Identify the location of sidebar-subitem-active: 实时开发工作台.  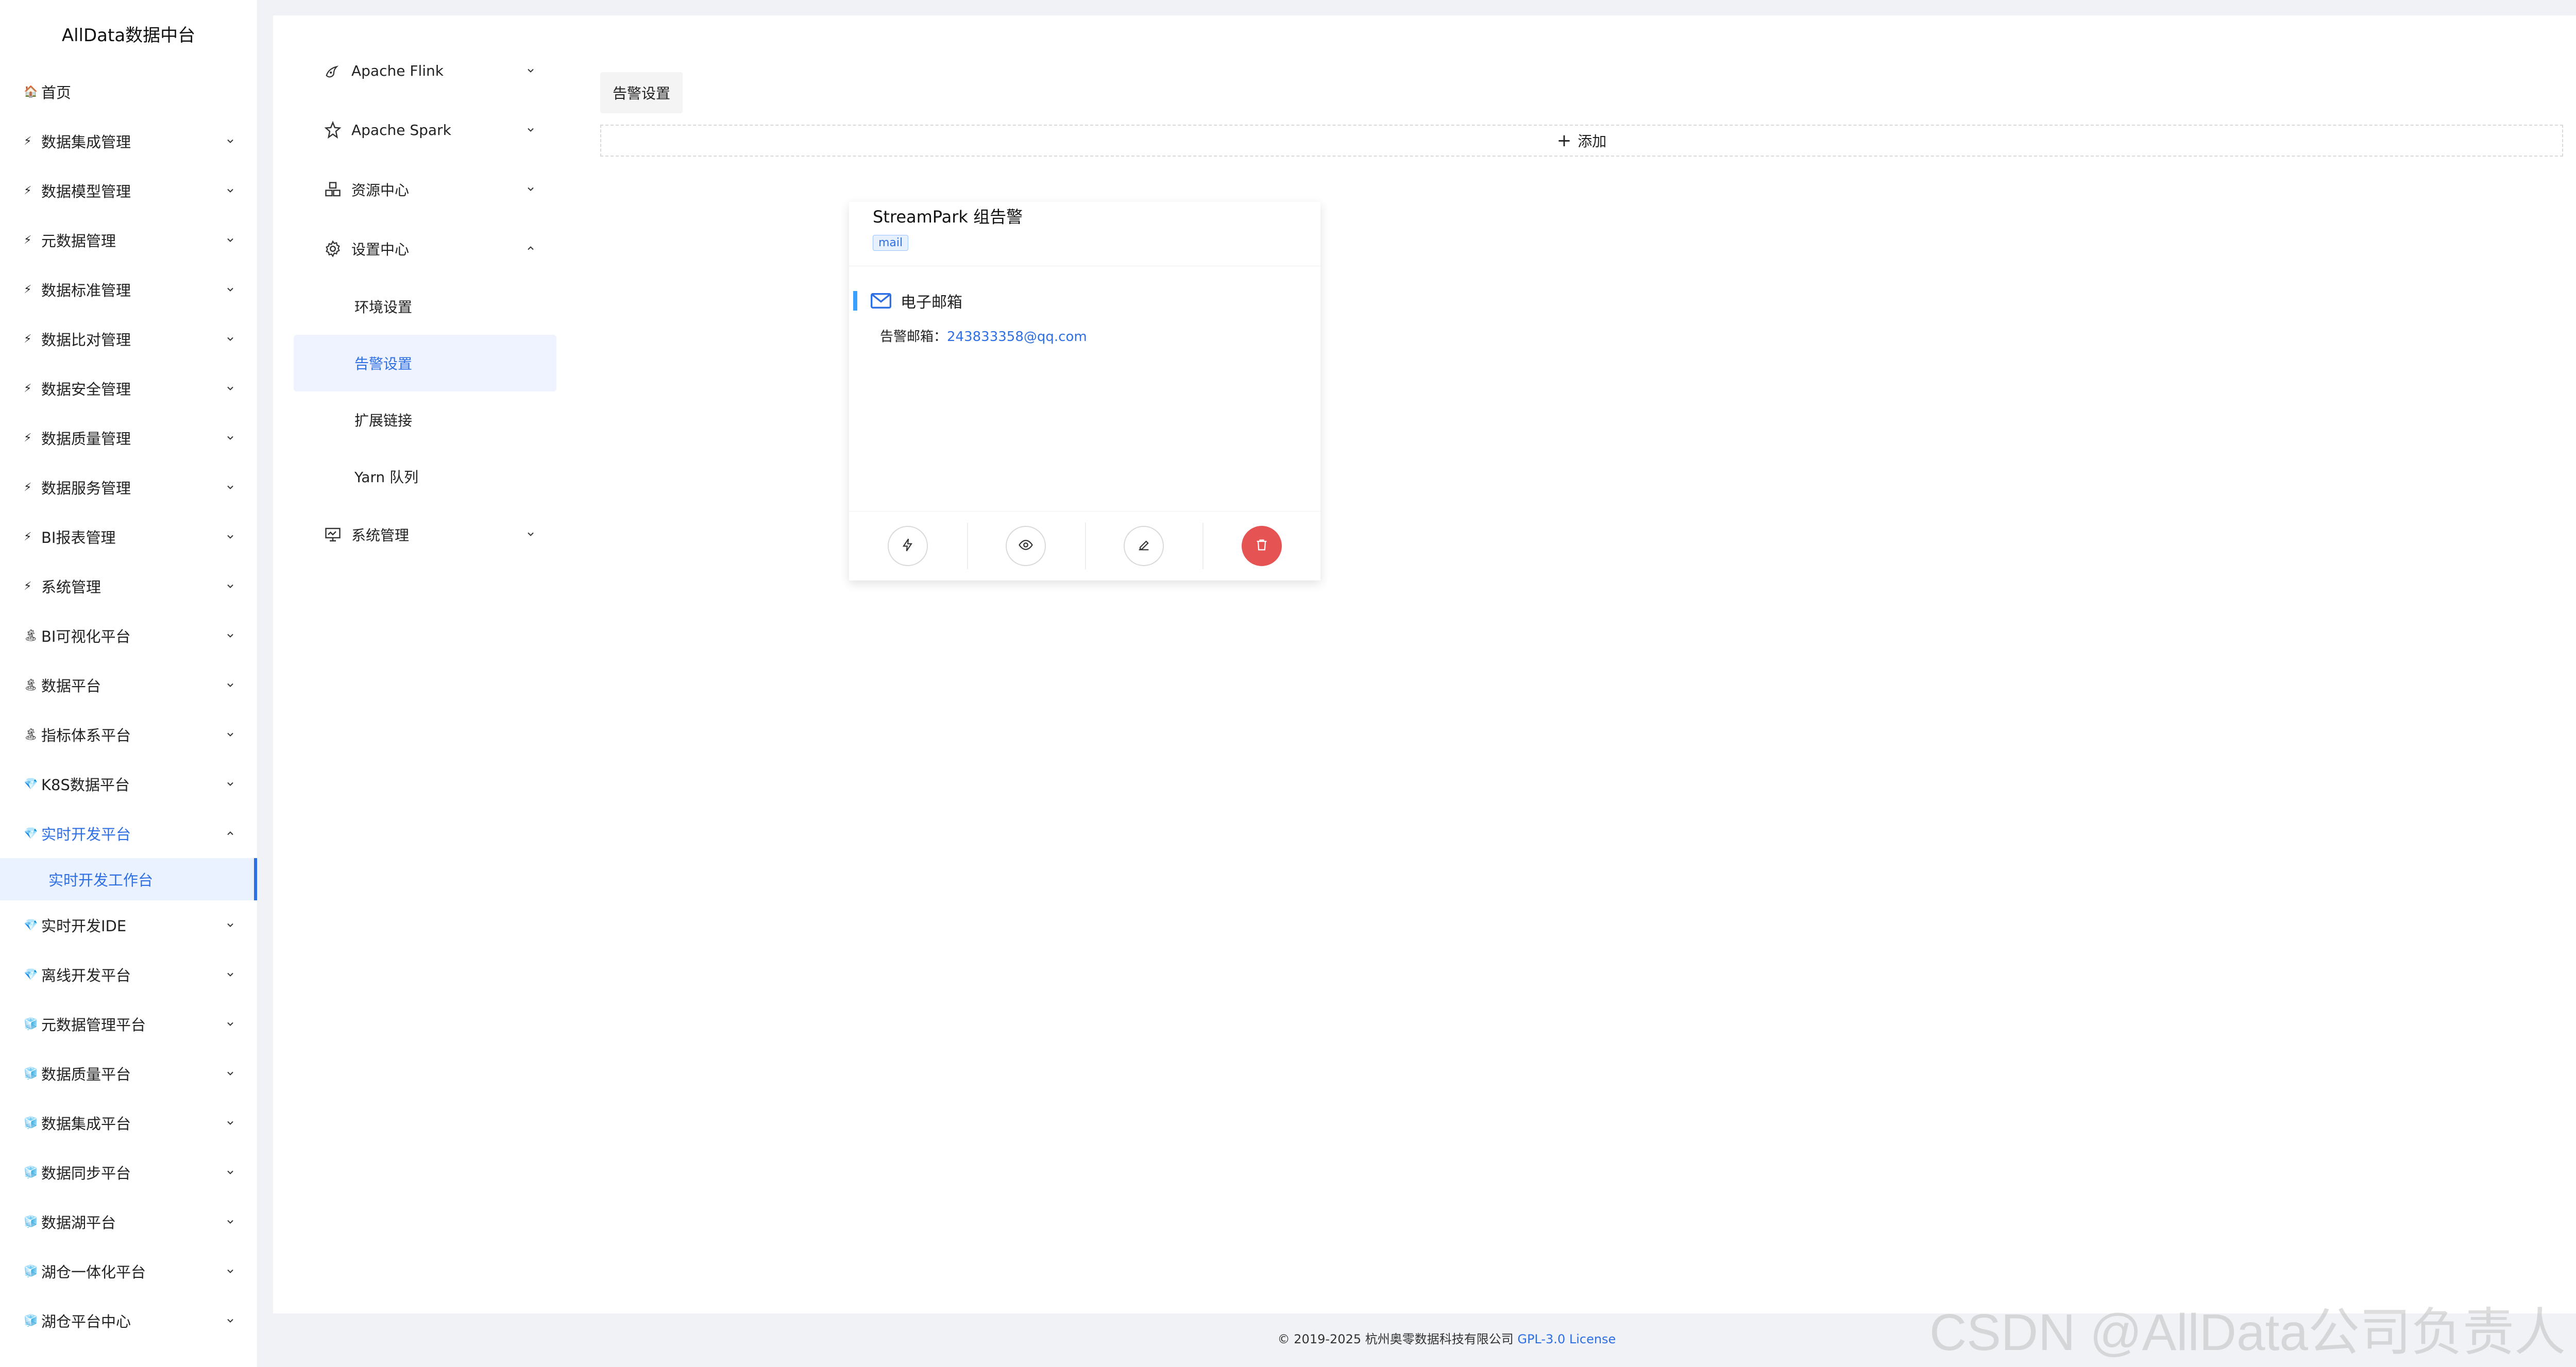
(128, 879).